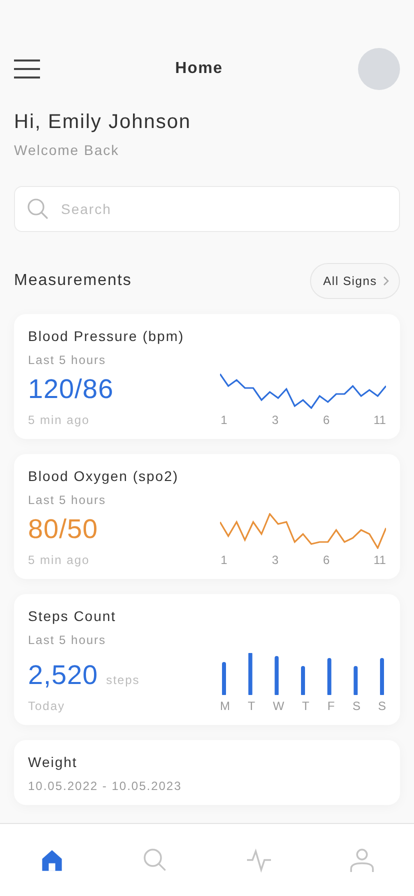 The height and width of the screenshot is (896, 414). Describe the element at coordinates (386, 281) in the screenshot. I see `chevron-right-icon` at that location.